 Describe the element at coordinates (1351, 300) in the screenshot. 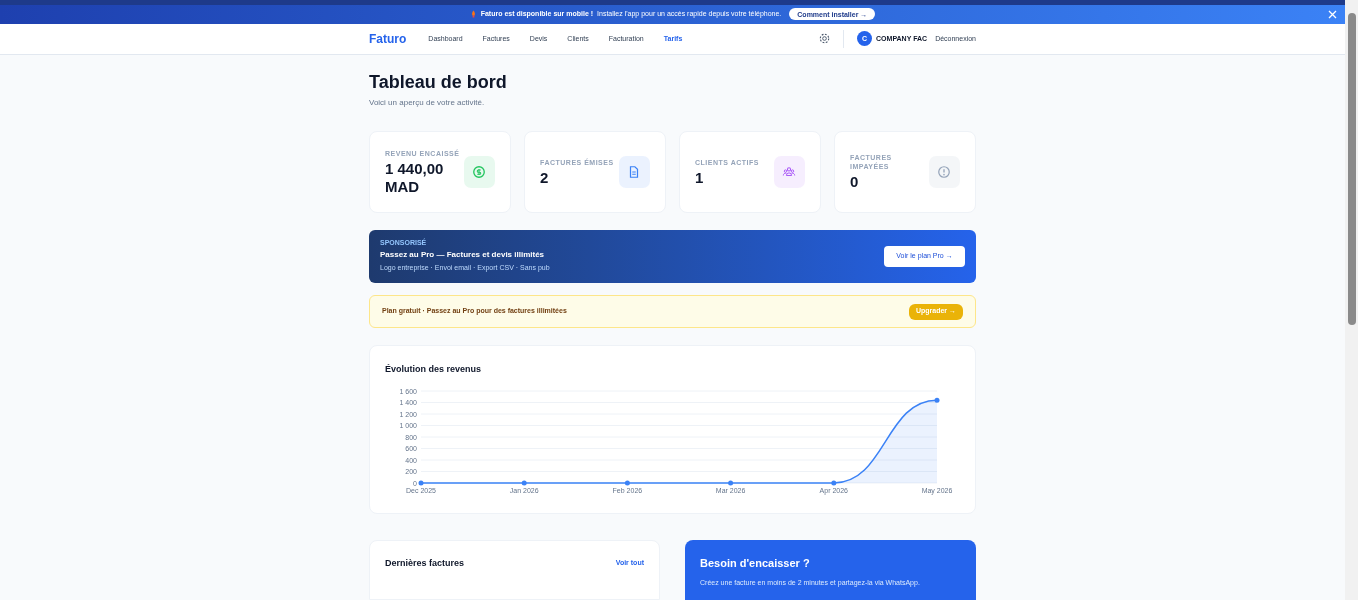

I see `scrollbar` at that location.